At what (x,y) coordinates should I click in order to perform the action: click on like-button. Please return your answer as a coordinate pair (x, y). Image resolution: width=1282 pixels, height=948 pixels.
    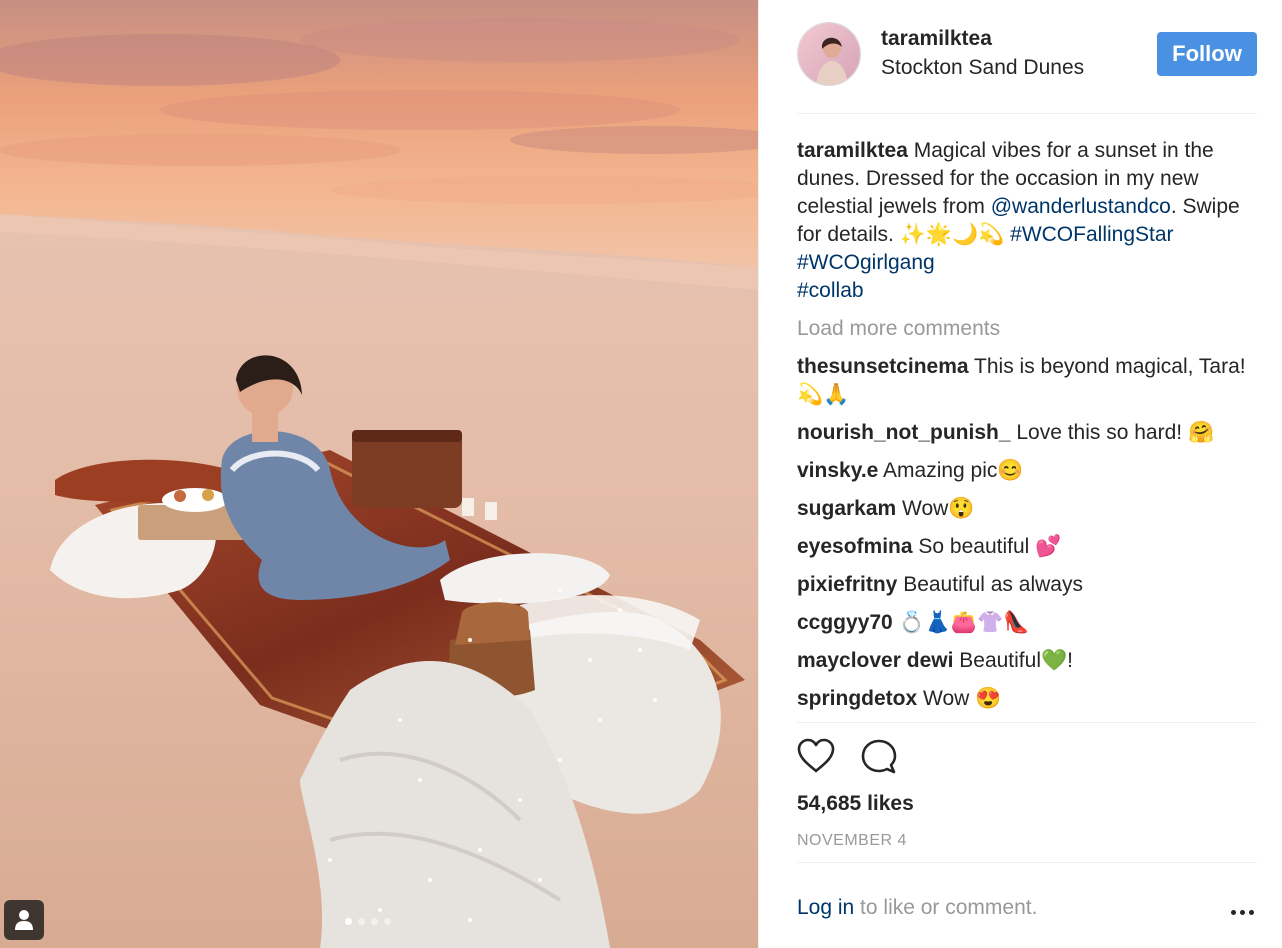
    Looking at the image, I should click on (816, 758).